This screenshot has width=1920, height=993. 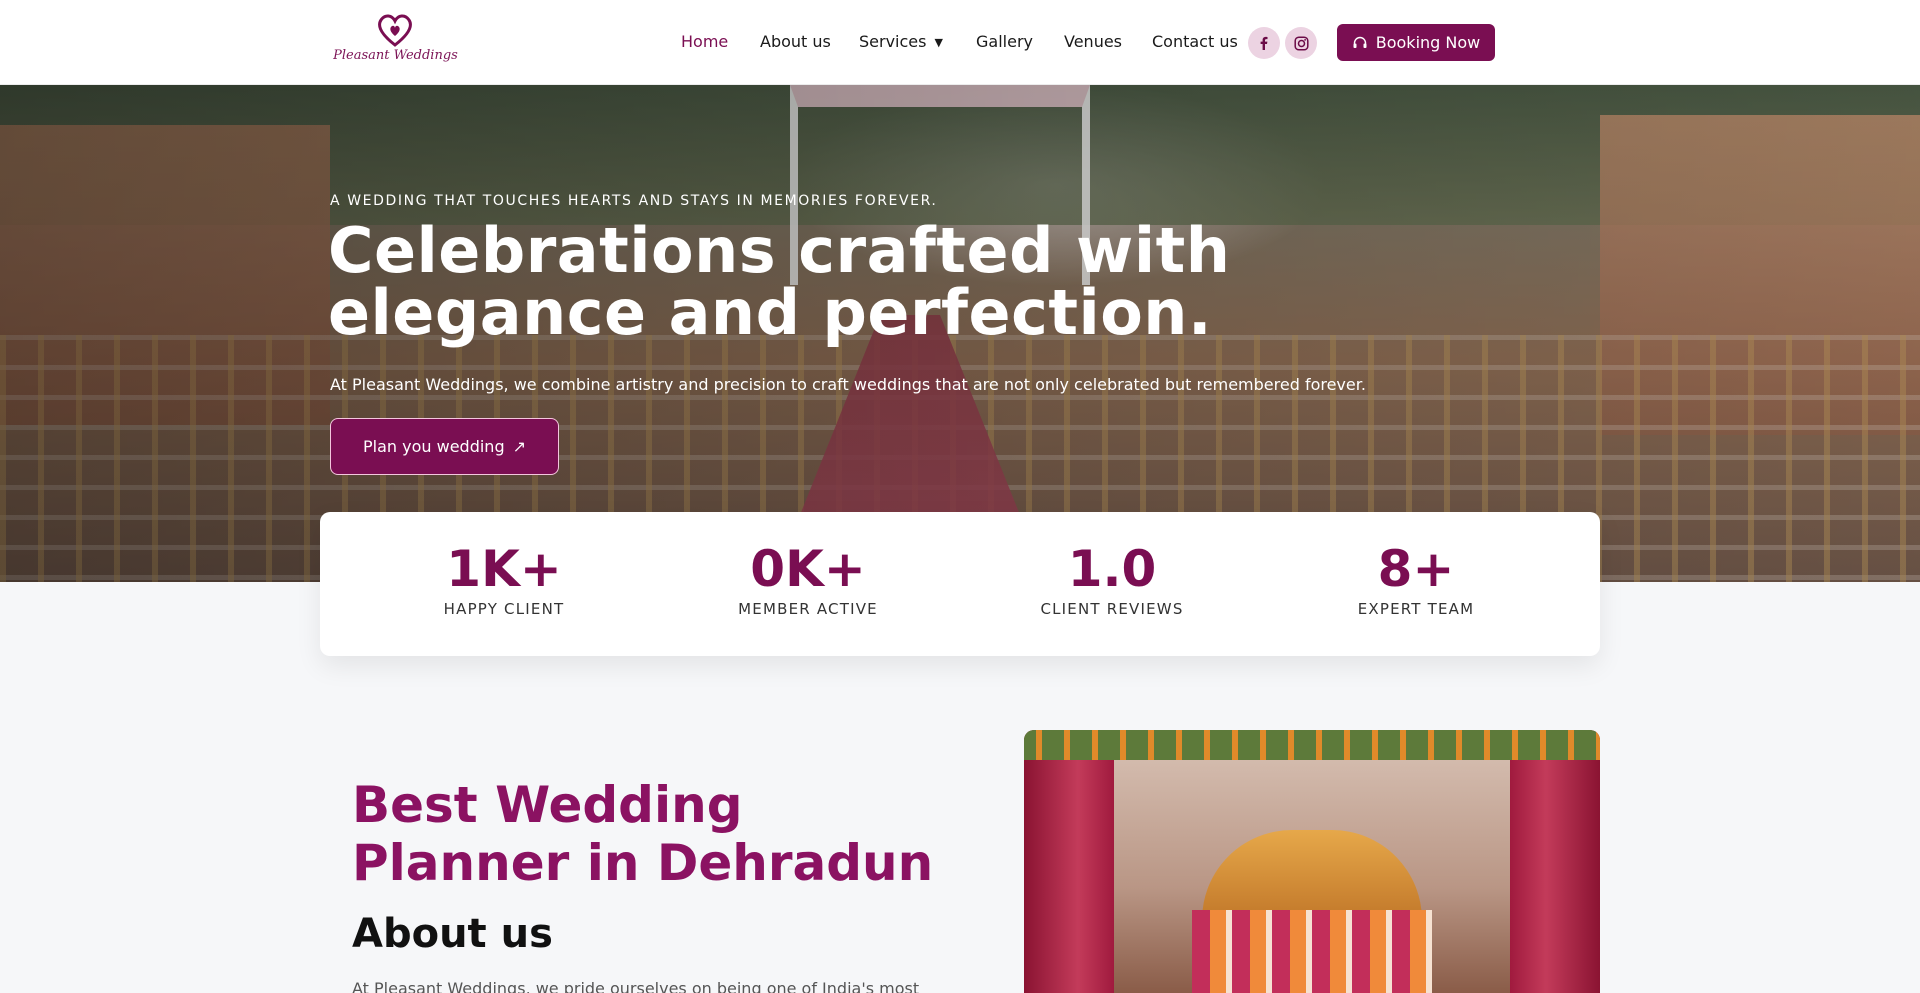 I want to click on nav-home: Home, so click(x=704, y=42).